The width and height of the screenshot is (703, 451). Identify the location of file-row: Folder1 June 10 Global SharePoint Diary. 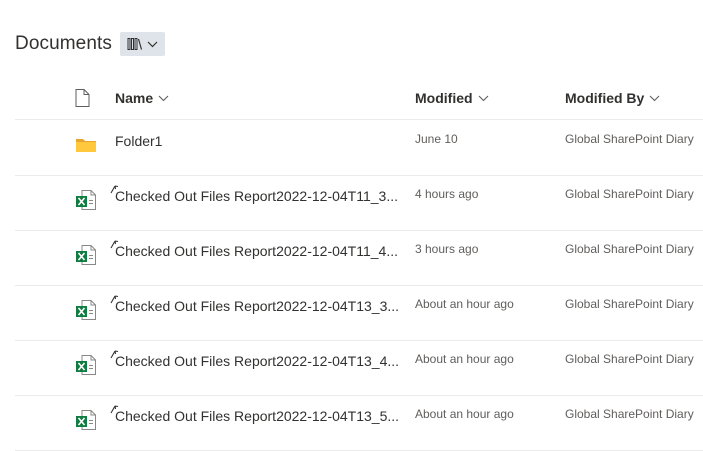
(359, 148).